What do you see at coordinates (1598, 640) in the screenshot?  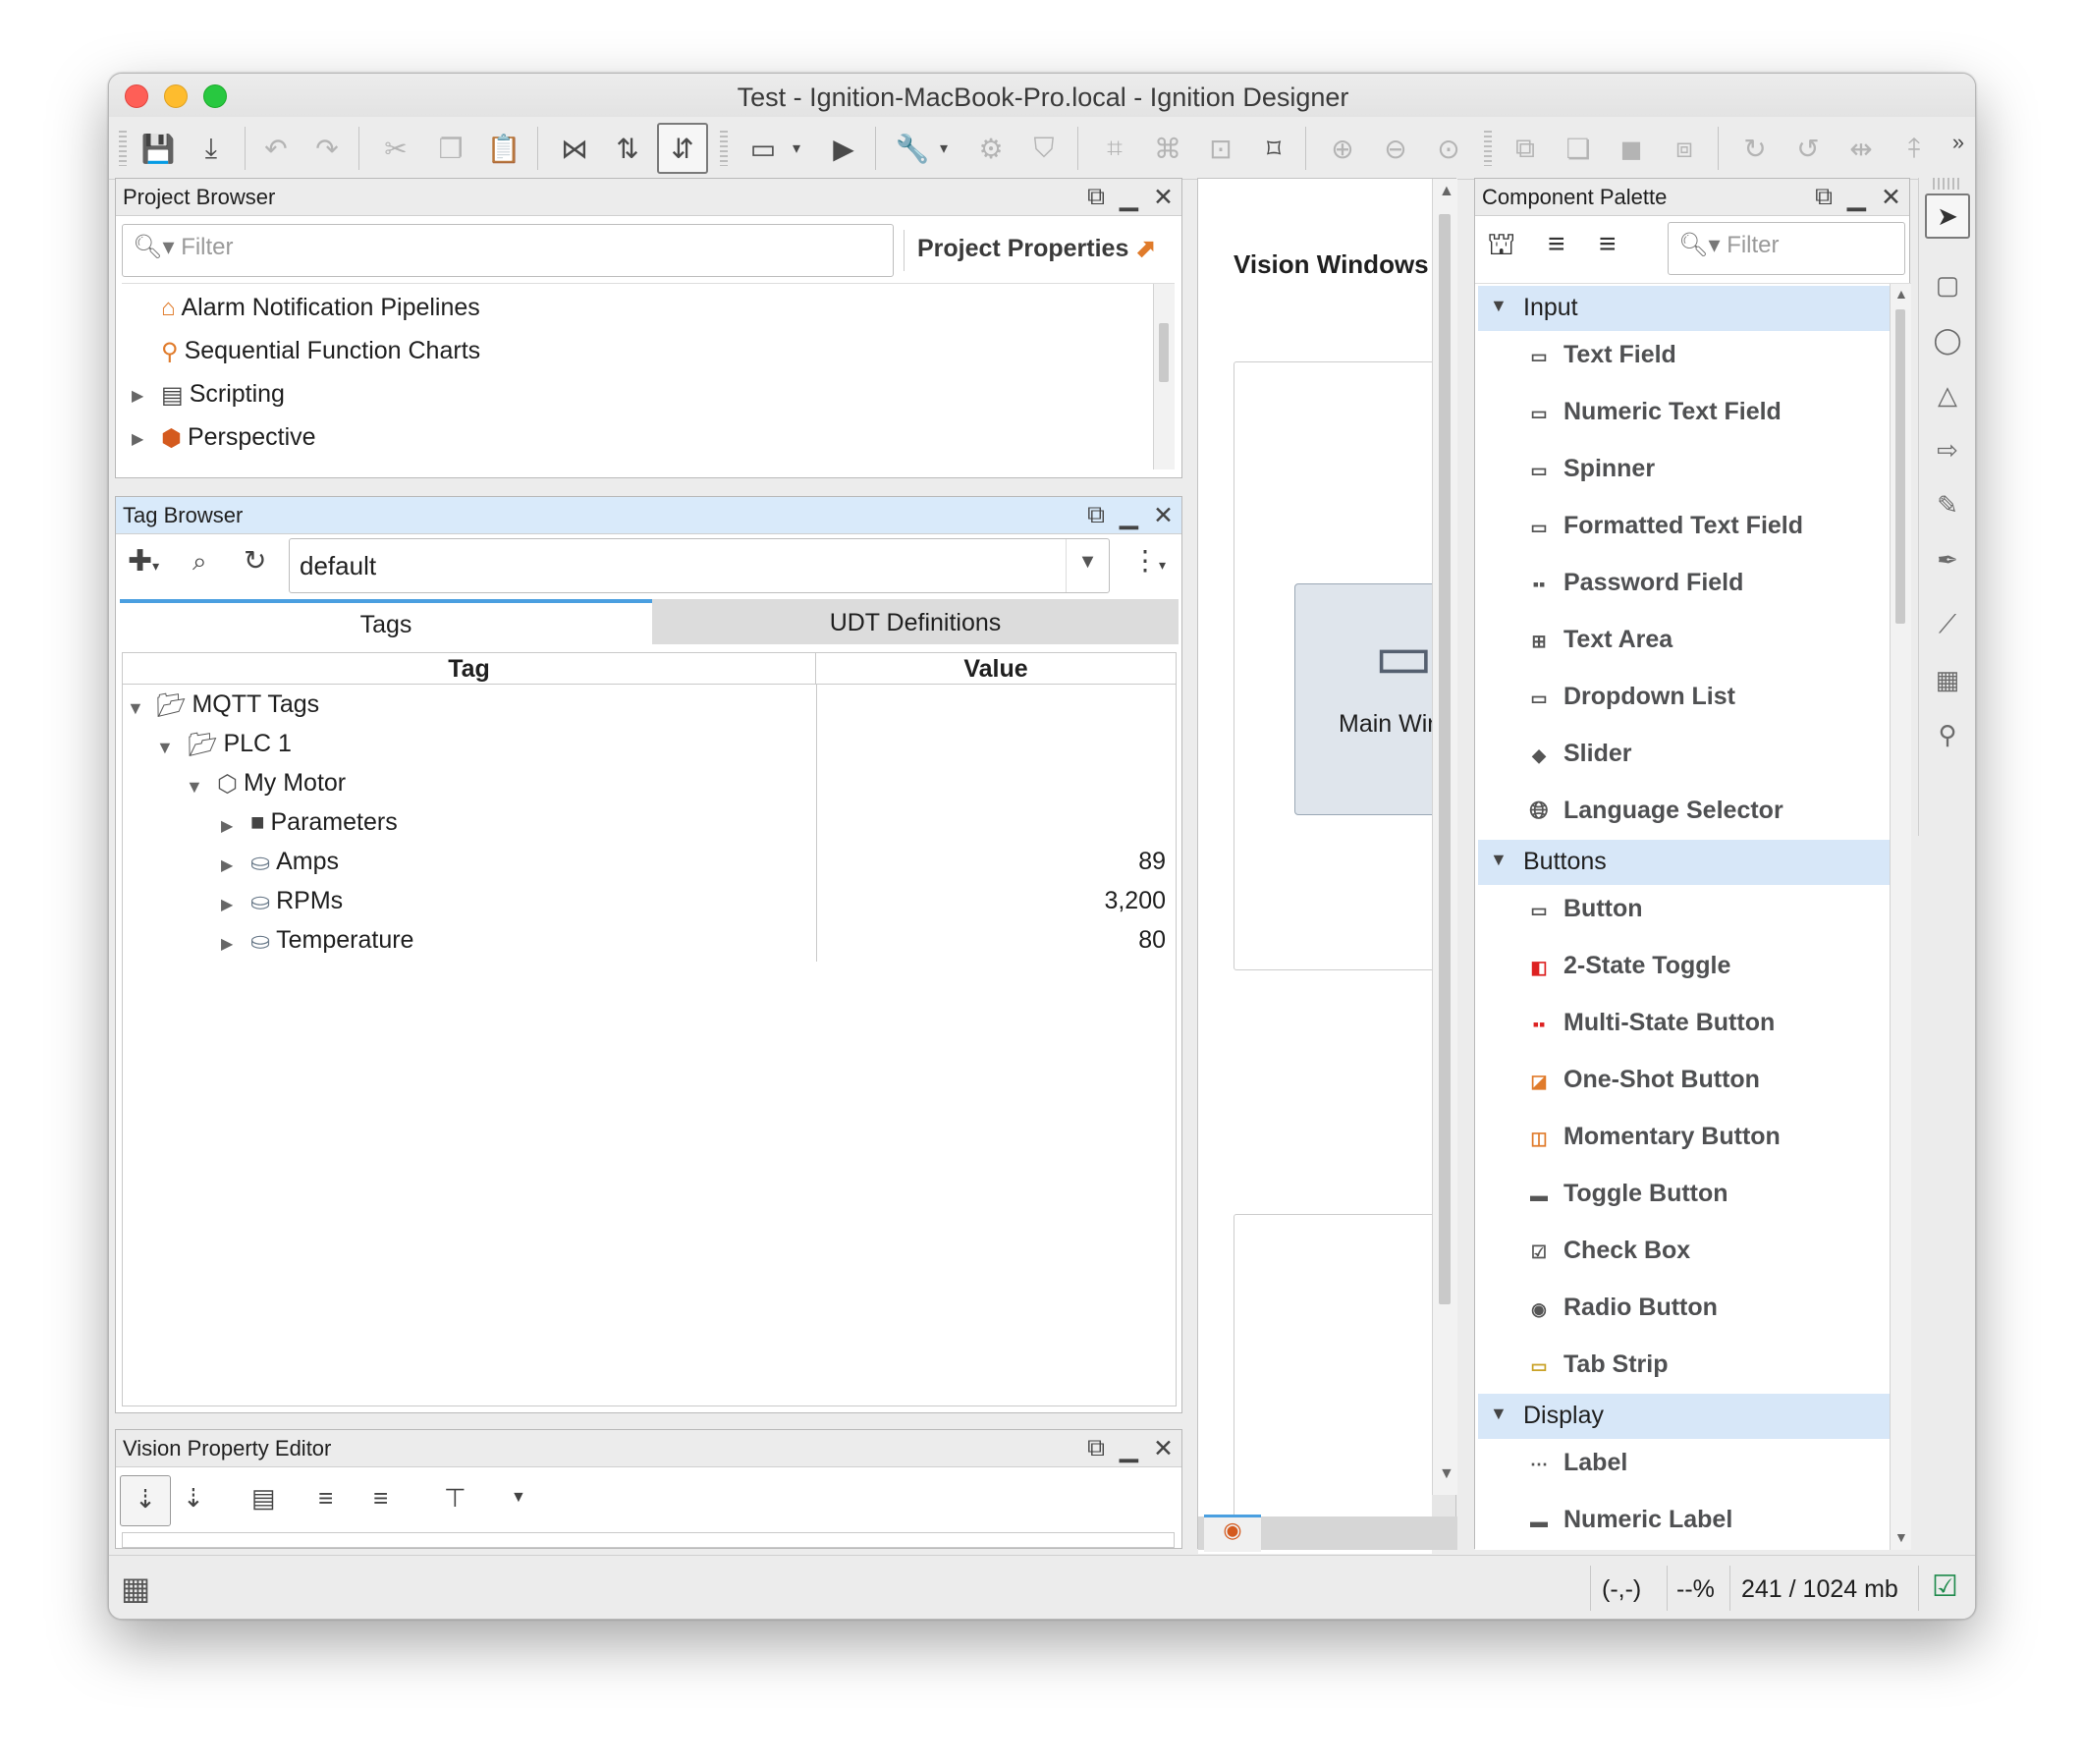 I see `palette-item: ⊞ Text Area` at bounding box center [1598, 640].